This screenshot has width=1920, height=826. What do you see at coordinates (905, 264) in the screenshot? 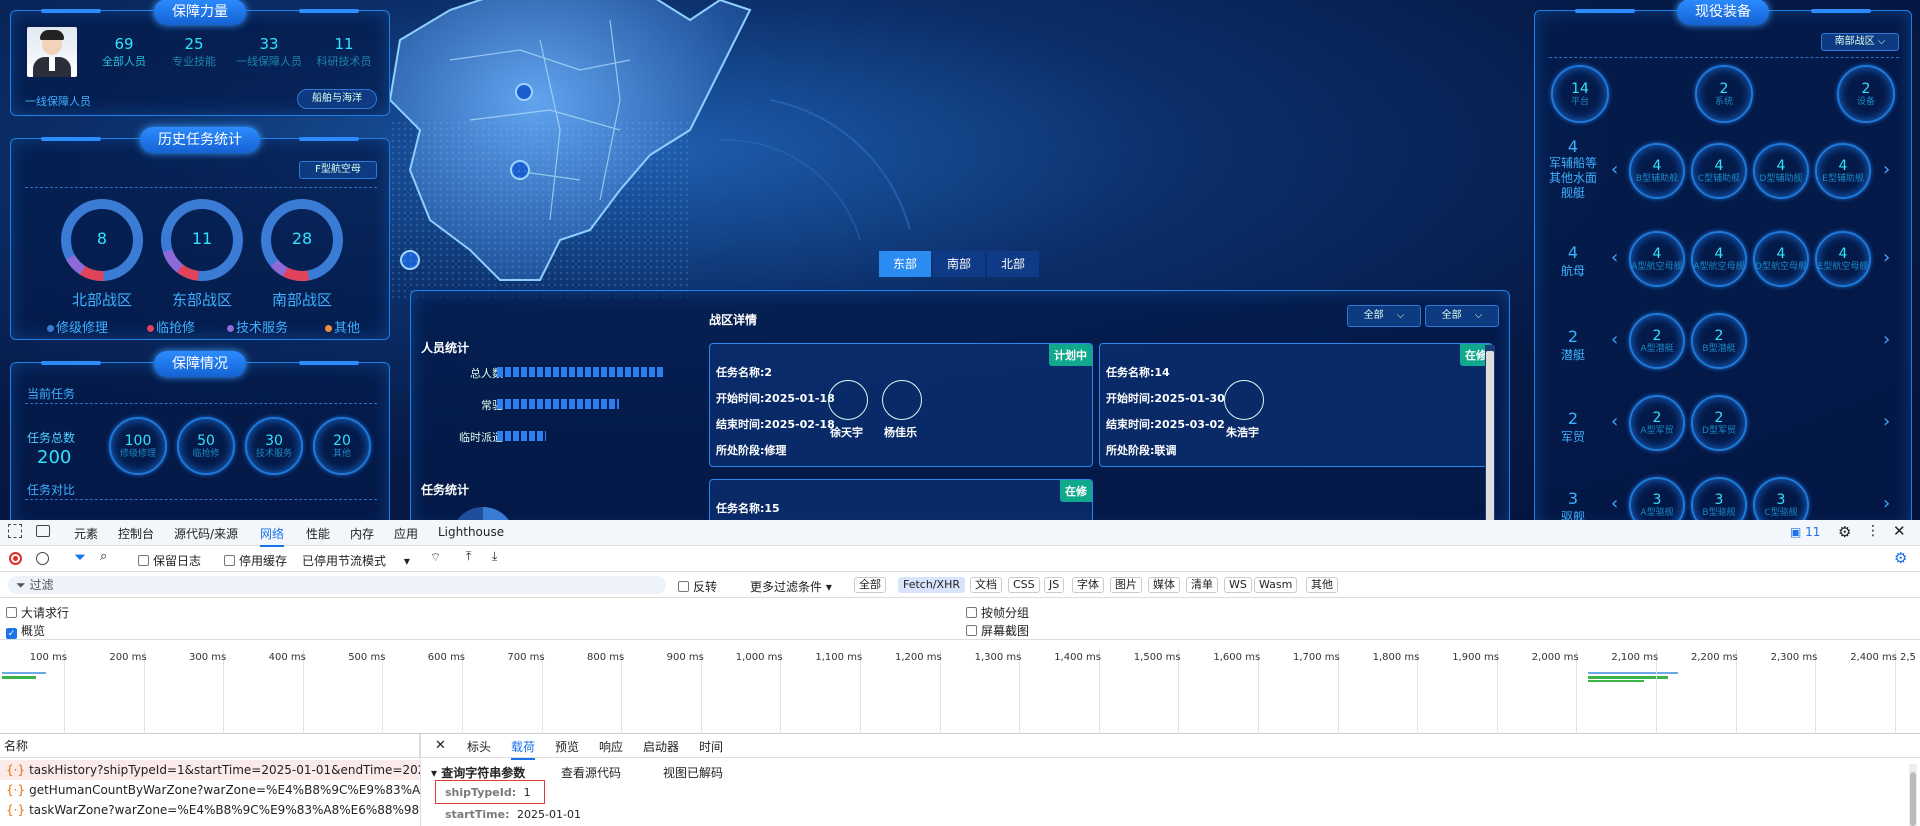
I see `zone-tab-east: 东部` at bounding box center [905, 264].